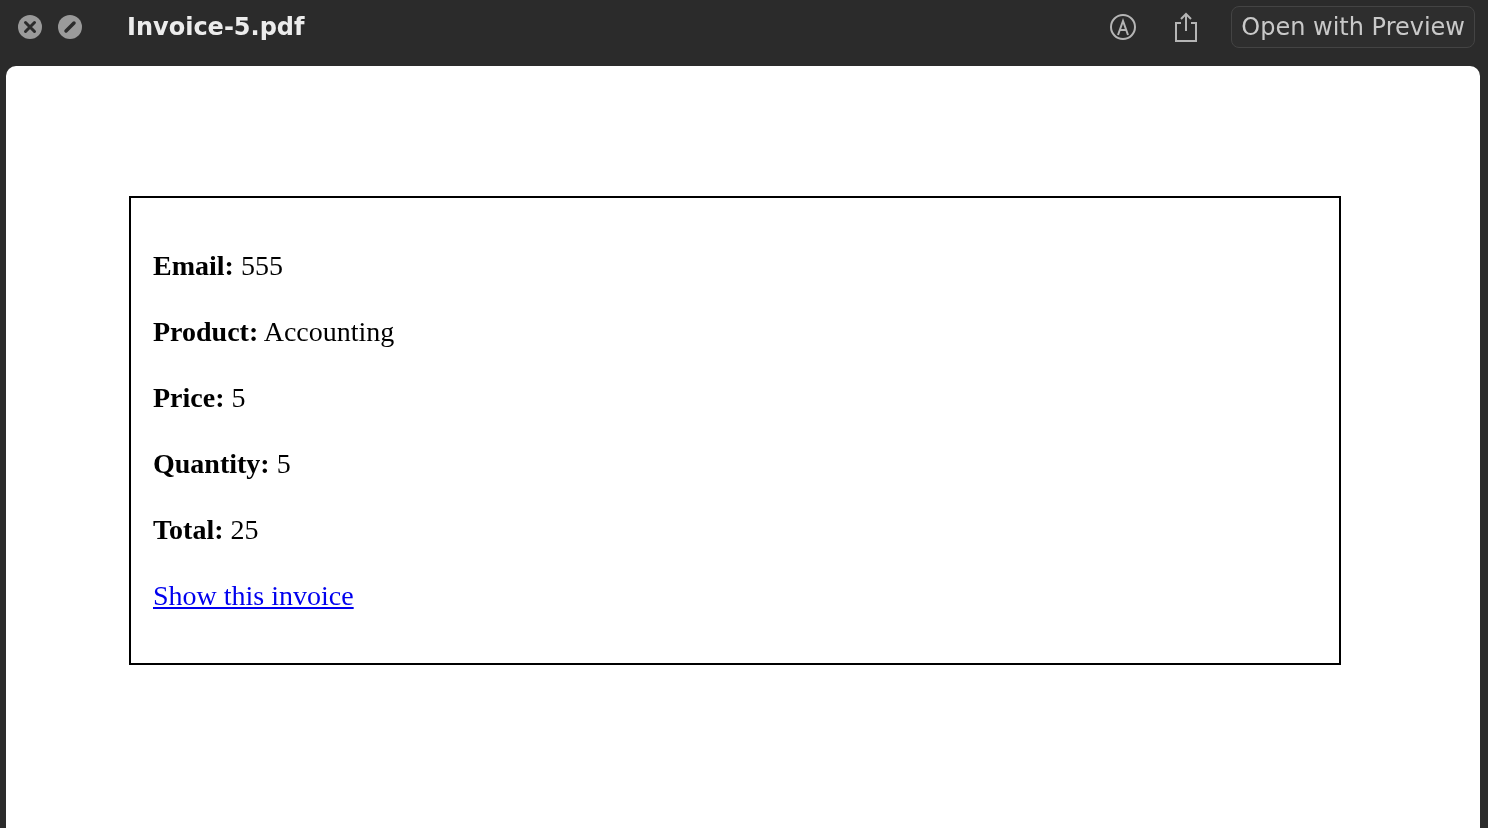 The height and width of the screenshot is (828, 1488). I want to click on open-with-preview-button: Open with Preview, so click(1353, 27).